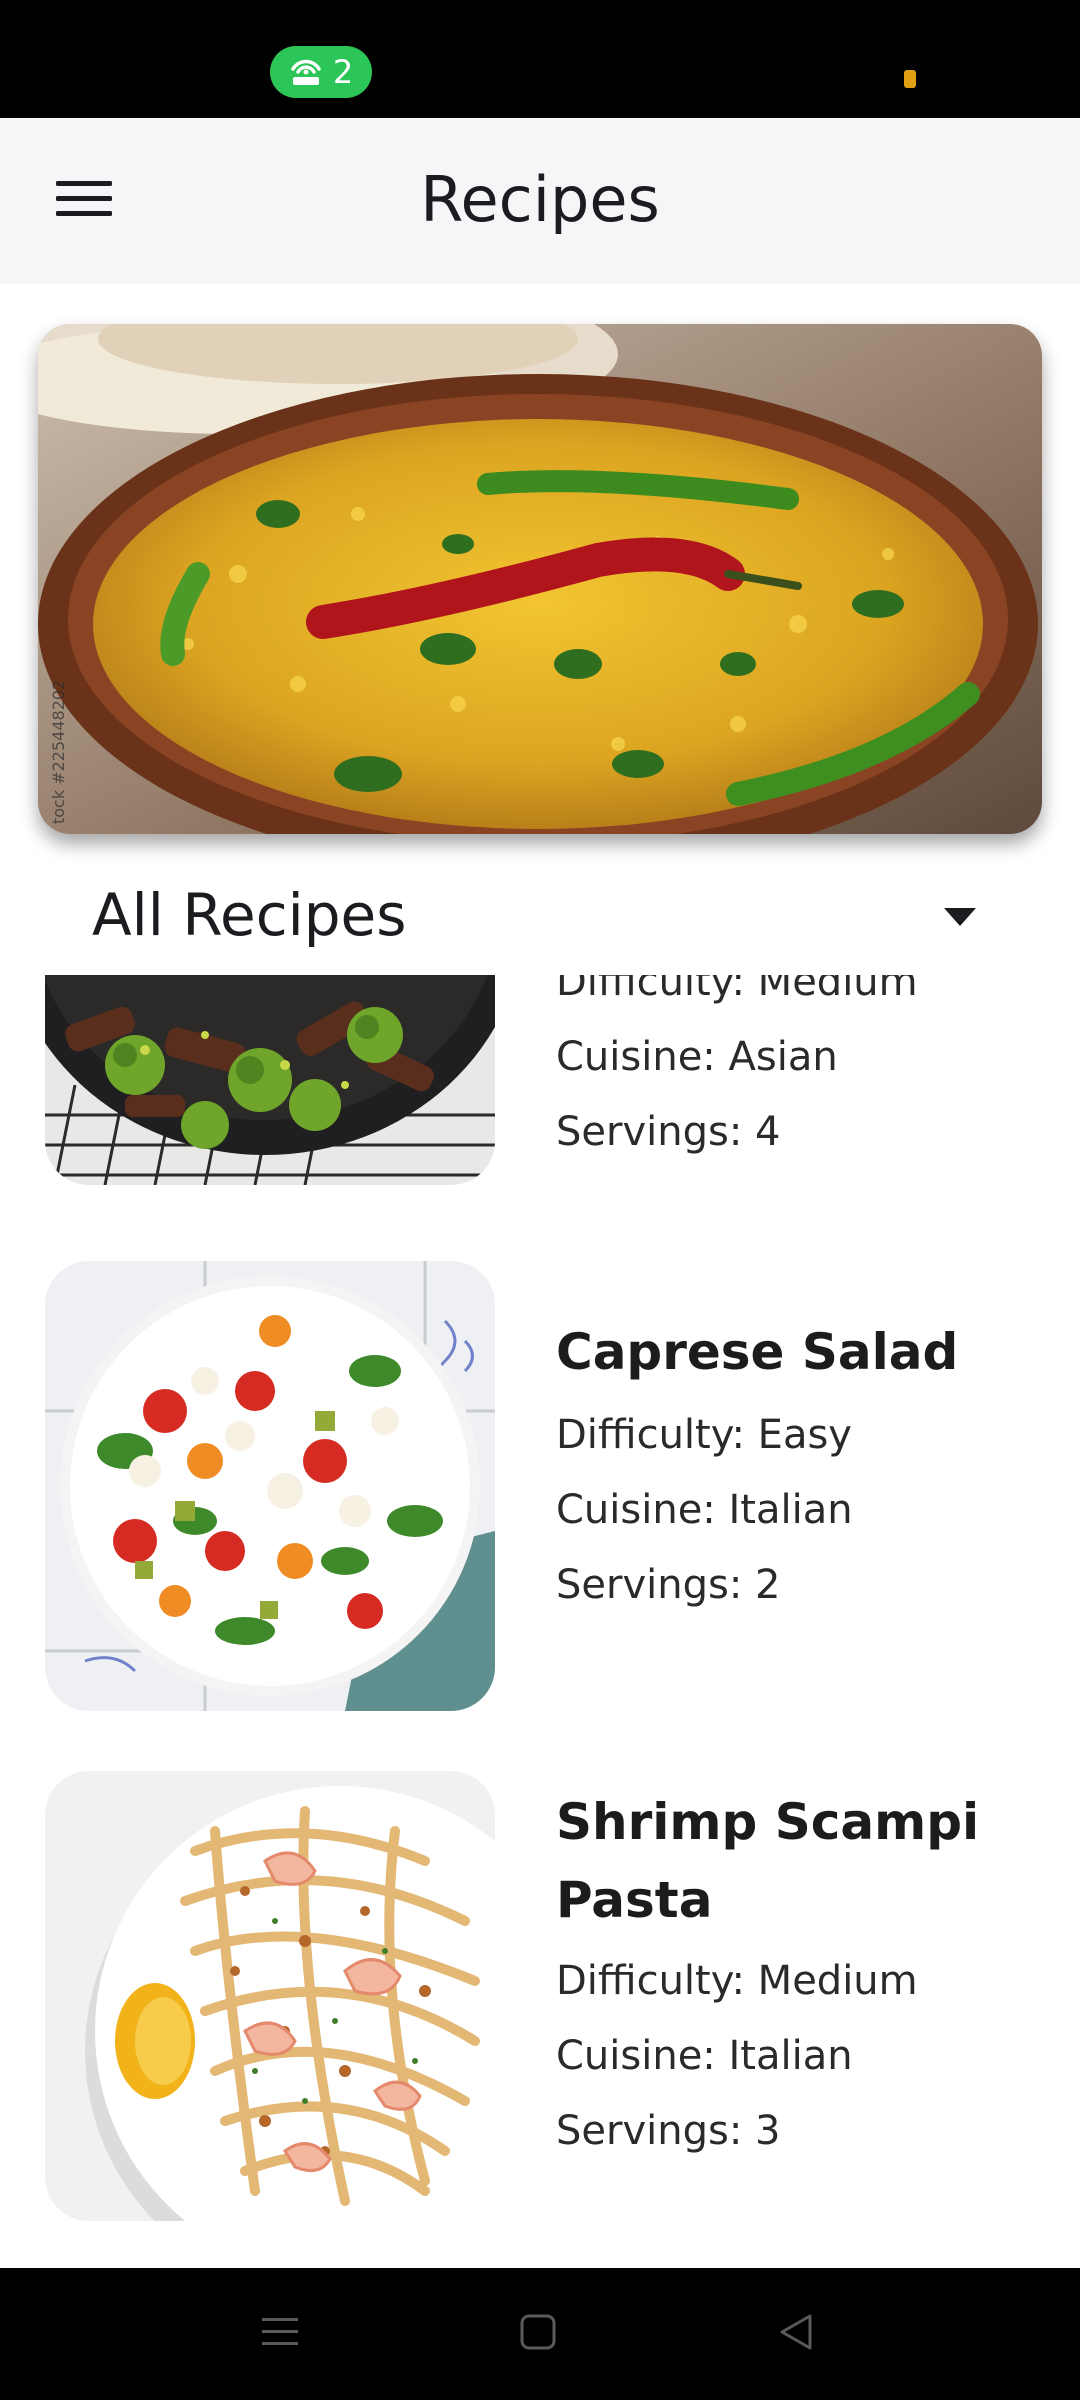 The width and height of the screenshot is (1080, 2400). I want to click on back-button, so click(796, 2334).